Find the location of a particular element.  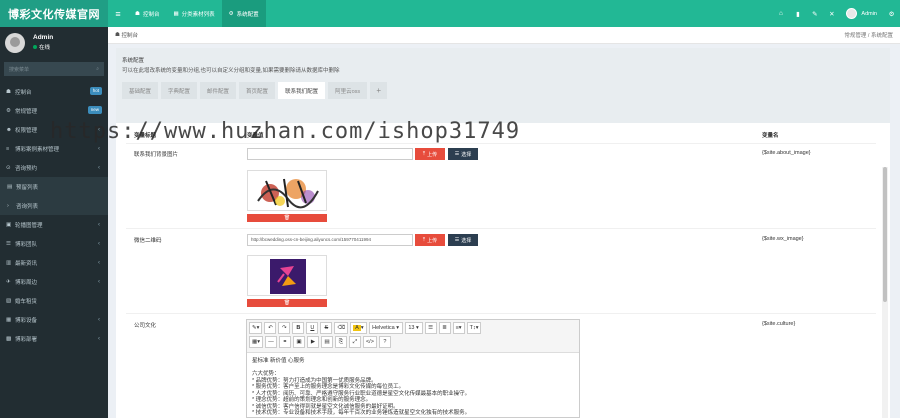

home-icon: ⌂ is located at coordinates (780, 13).